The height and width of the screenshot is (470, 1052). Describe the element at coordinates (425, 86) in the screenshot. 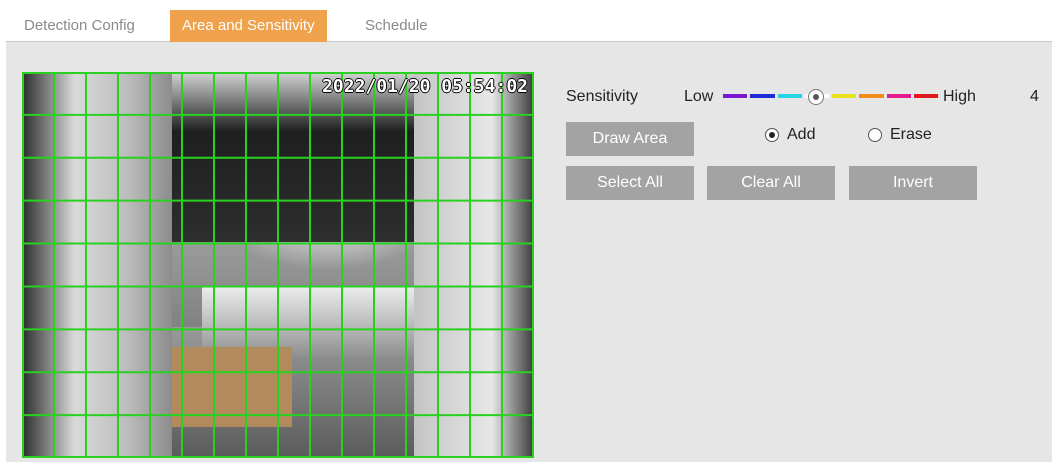

I see `video-timestamp: 2022/01/20 05:54:02` at that location.